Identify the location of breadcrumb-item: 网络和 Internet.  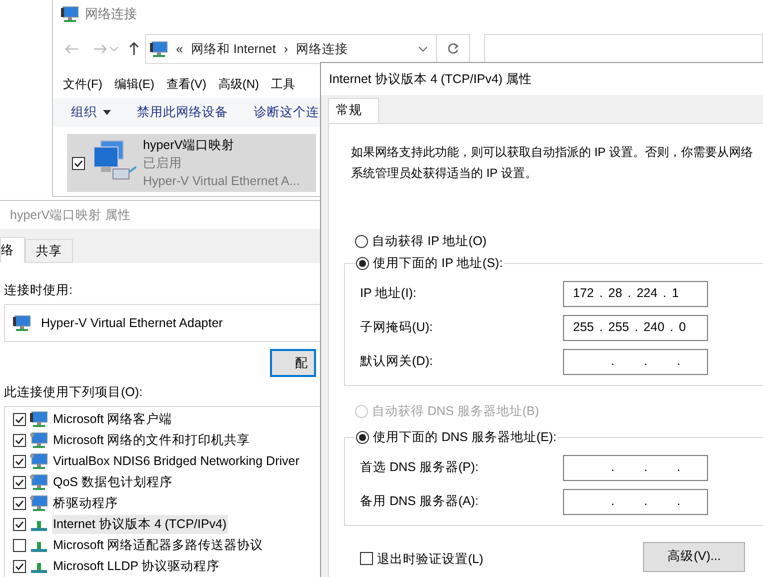
(233, 49).